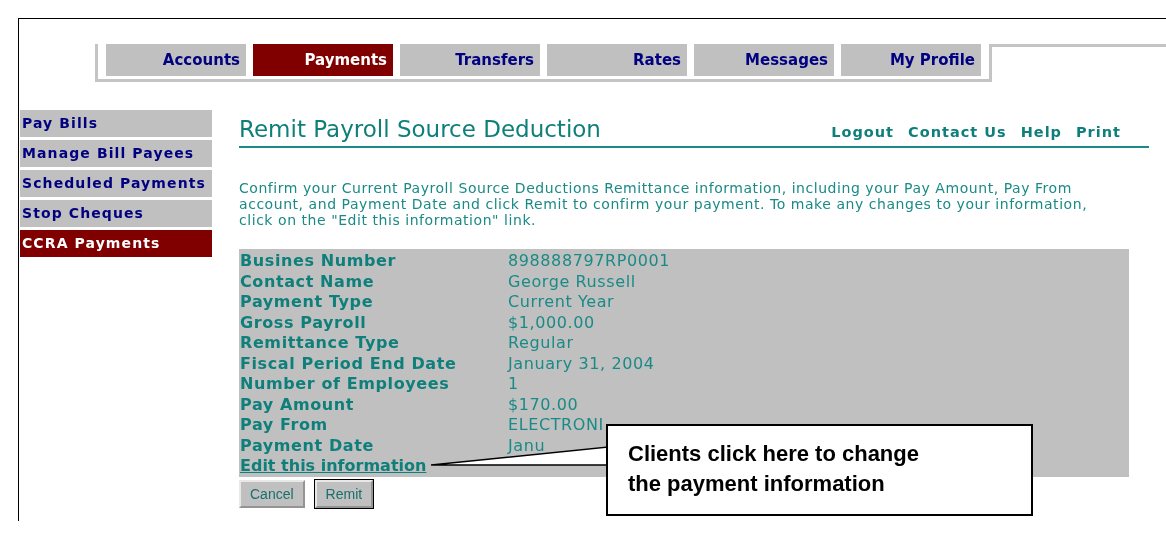  What do you see at coordinates (572, 281) in the screenshot?
I see `field-value: George Russell` at bounding box center [572, 281].